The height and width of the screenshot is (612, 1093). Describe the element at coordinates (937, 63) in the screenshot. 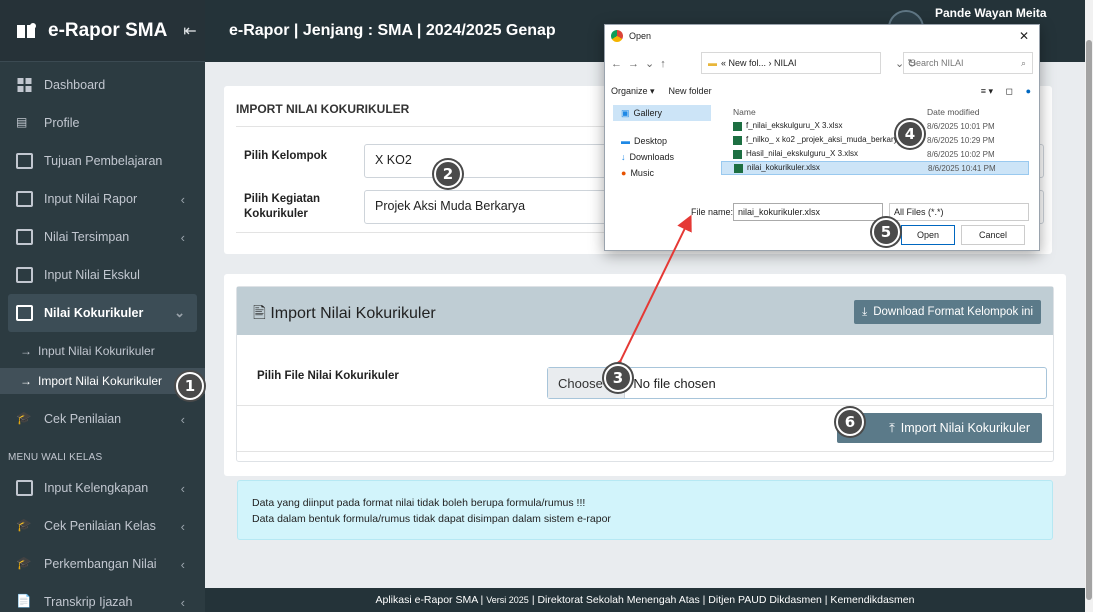

I see `search-placeholder: Search NILAI` at that location.